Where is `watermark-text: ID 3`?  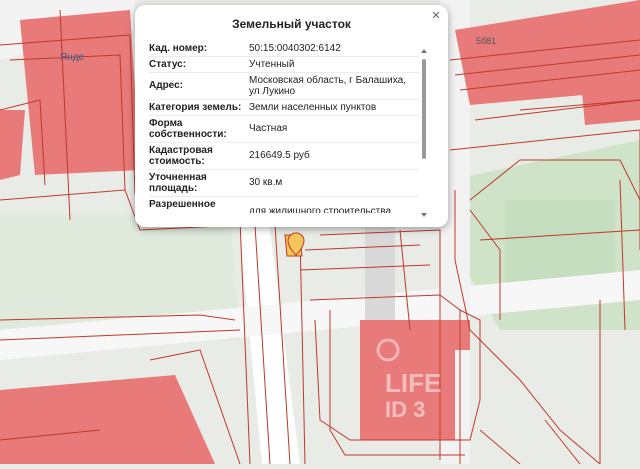
watermark-text: ID 3 is located at coordinates (405, 409).